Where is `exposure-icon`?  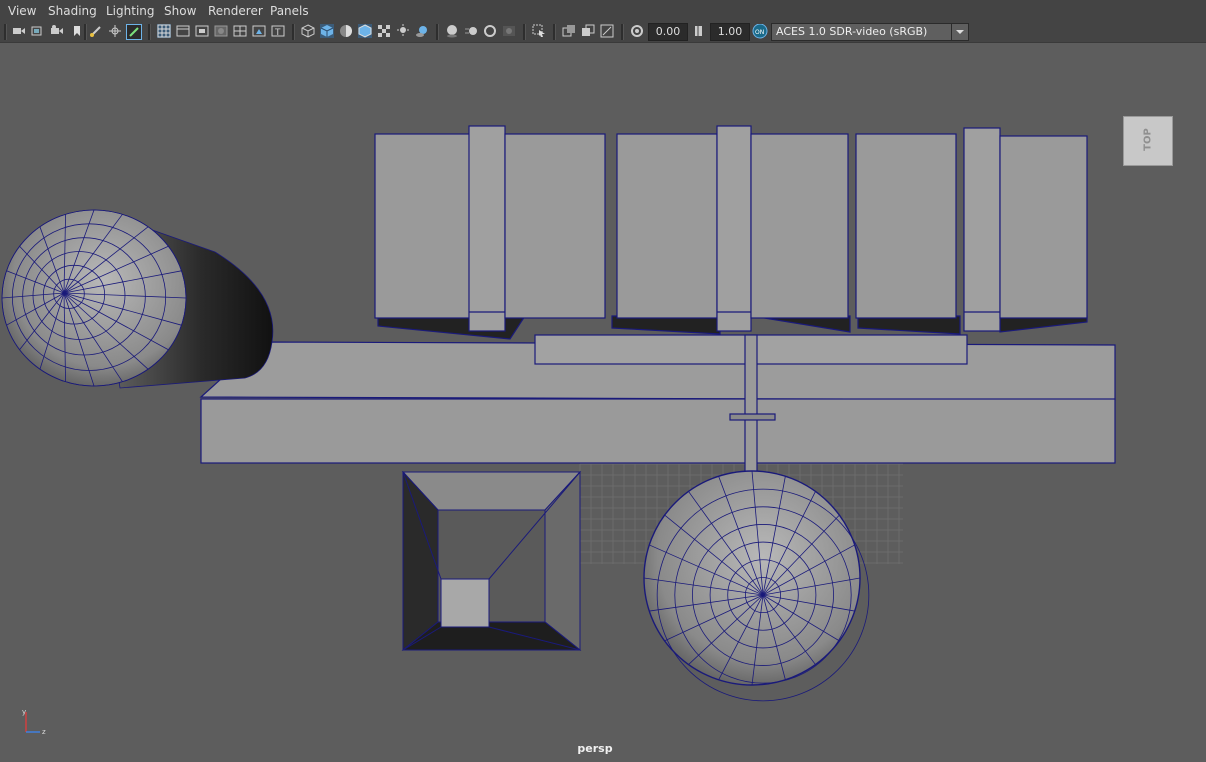
exposure-icon is located at coordinates (637, 31).